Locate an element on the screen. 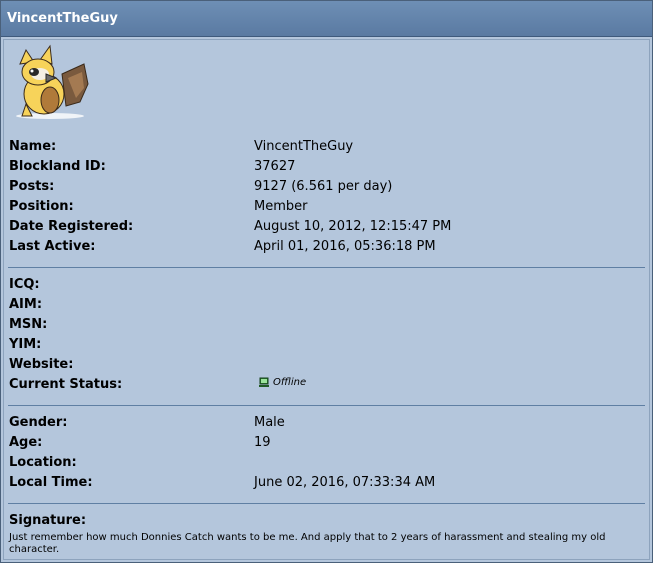  personal-label: Location: is located at coordinates (43, 462).